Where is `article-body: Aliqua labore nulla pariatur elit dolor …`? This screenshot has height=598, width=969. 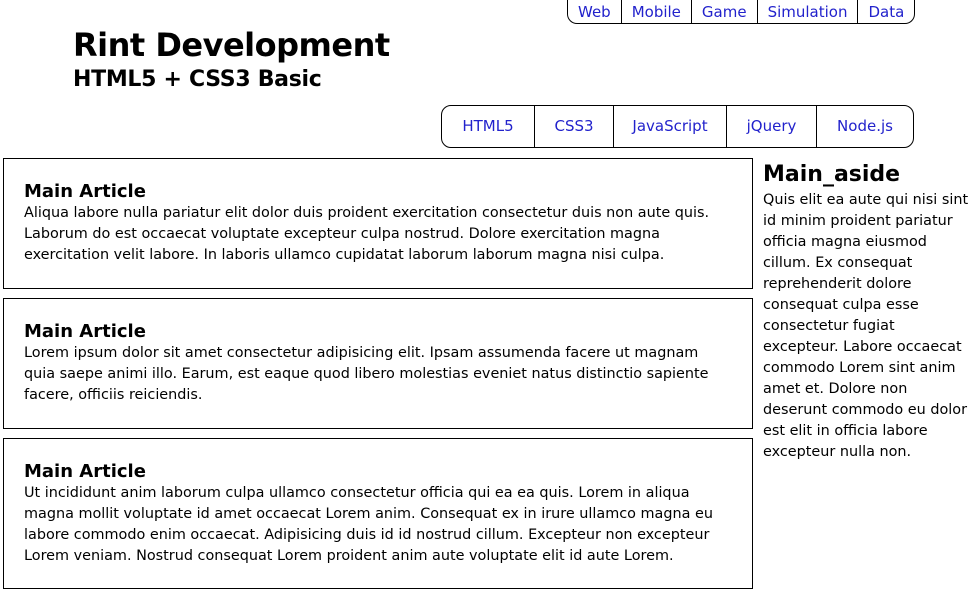 article-body: Aliqua labore nulla pariatur elit dolor … is located at coordinates (367, 234).